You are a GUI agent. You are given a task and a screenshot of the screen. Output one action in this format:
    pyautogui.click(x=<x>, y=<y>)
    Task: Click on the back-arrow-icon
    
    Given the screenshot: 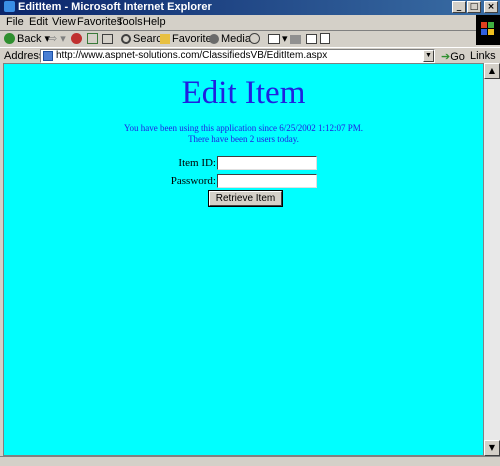 What is the action you would take?
    pyautogui.click(x=9, y=38)
    